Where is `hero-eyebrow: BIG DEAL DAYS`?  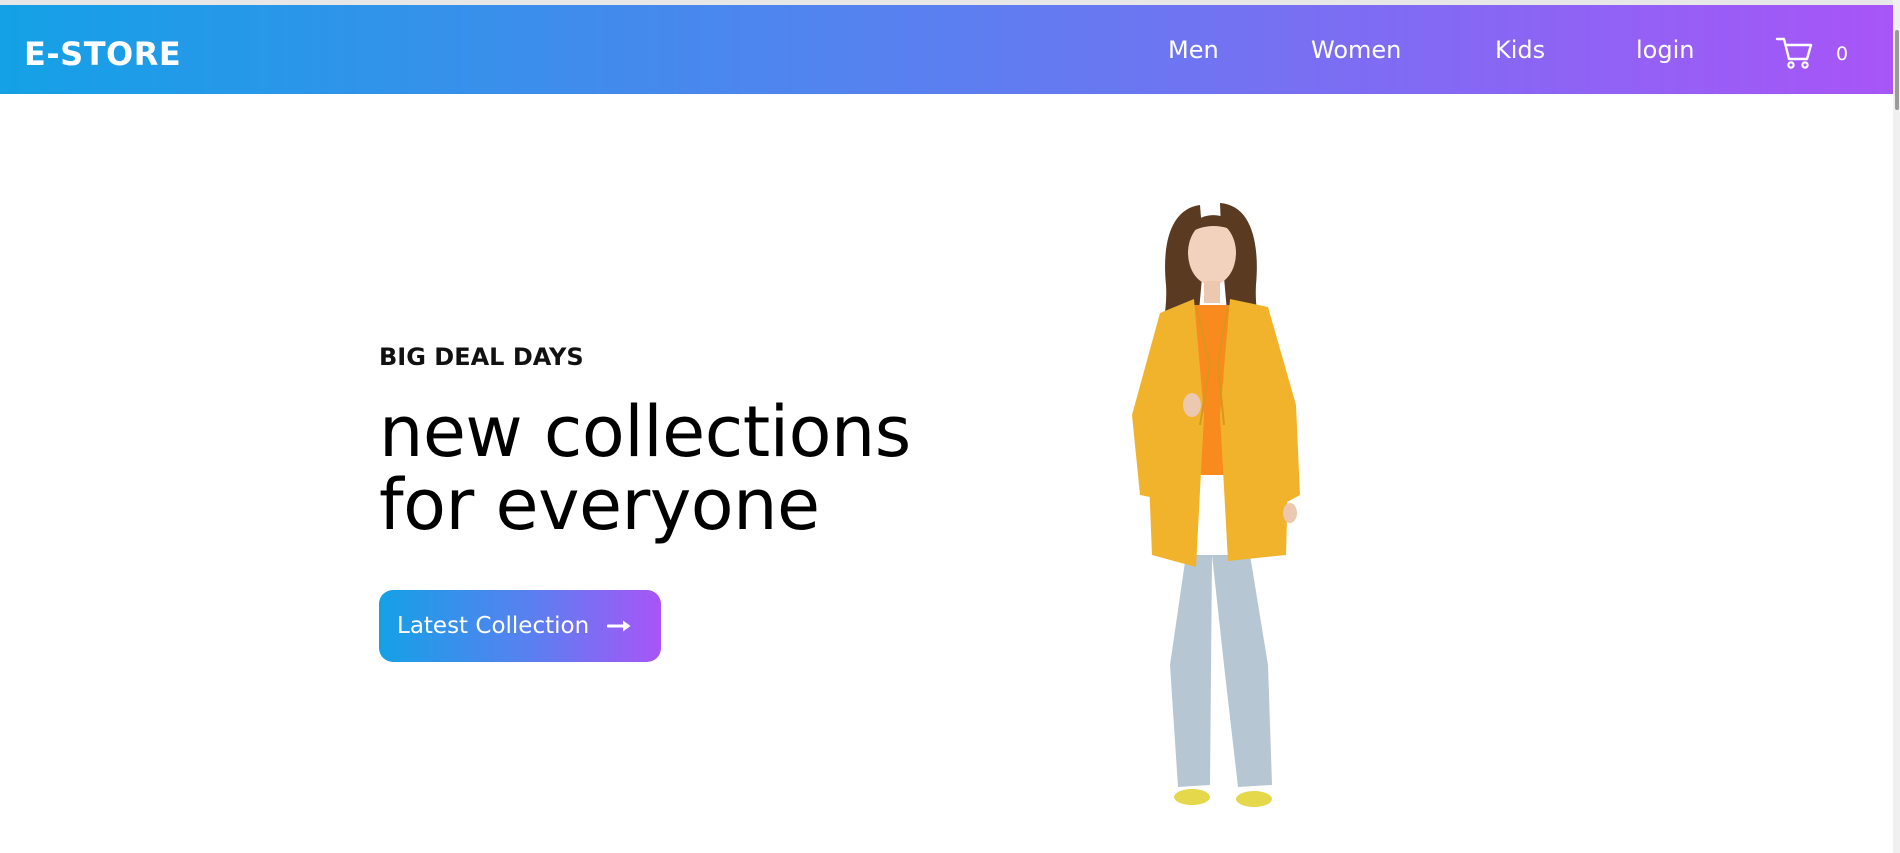
hero-eyebrow: BIG DEAL DAYS is located at coordinates (481, 357).